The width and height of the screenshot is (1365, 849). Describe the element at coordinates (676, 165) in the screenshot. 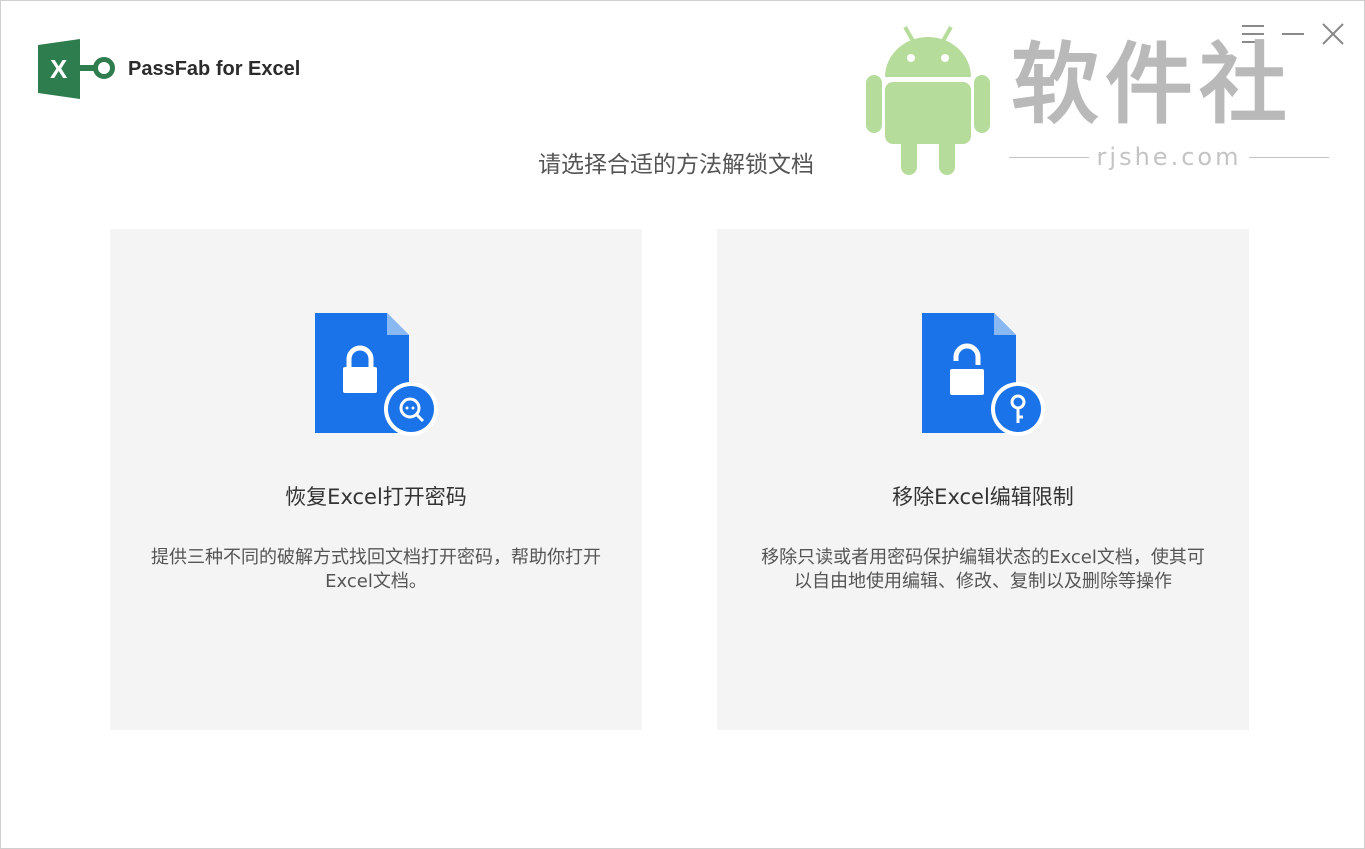

I see `page-title: 请选择合适的方法解锁文档` at that location.